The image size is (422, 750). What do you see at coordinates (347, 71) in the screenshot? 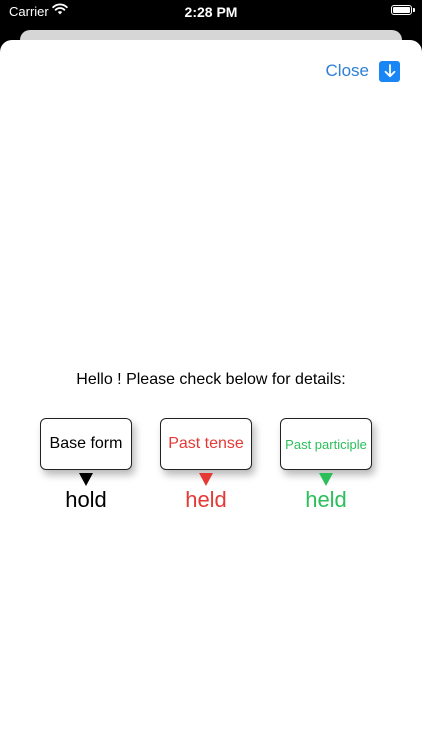
I see `close-label: Close` at bounding box center [347, 71].